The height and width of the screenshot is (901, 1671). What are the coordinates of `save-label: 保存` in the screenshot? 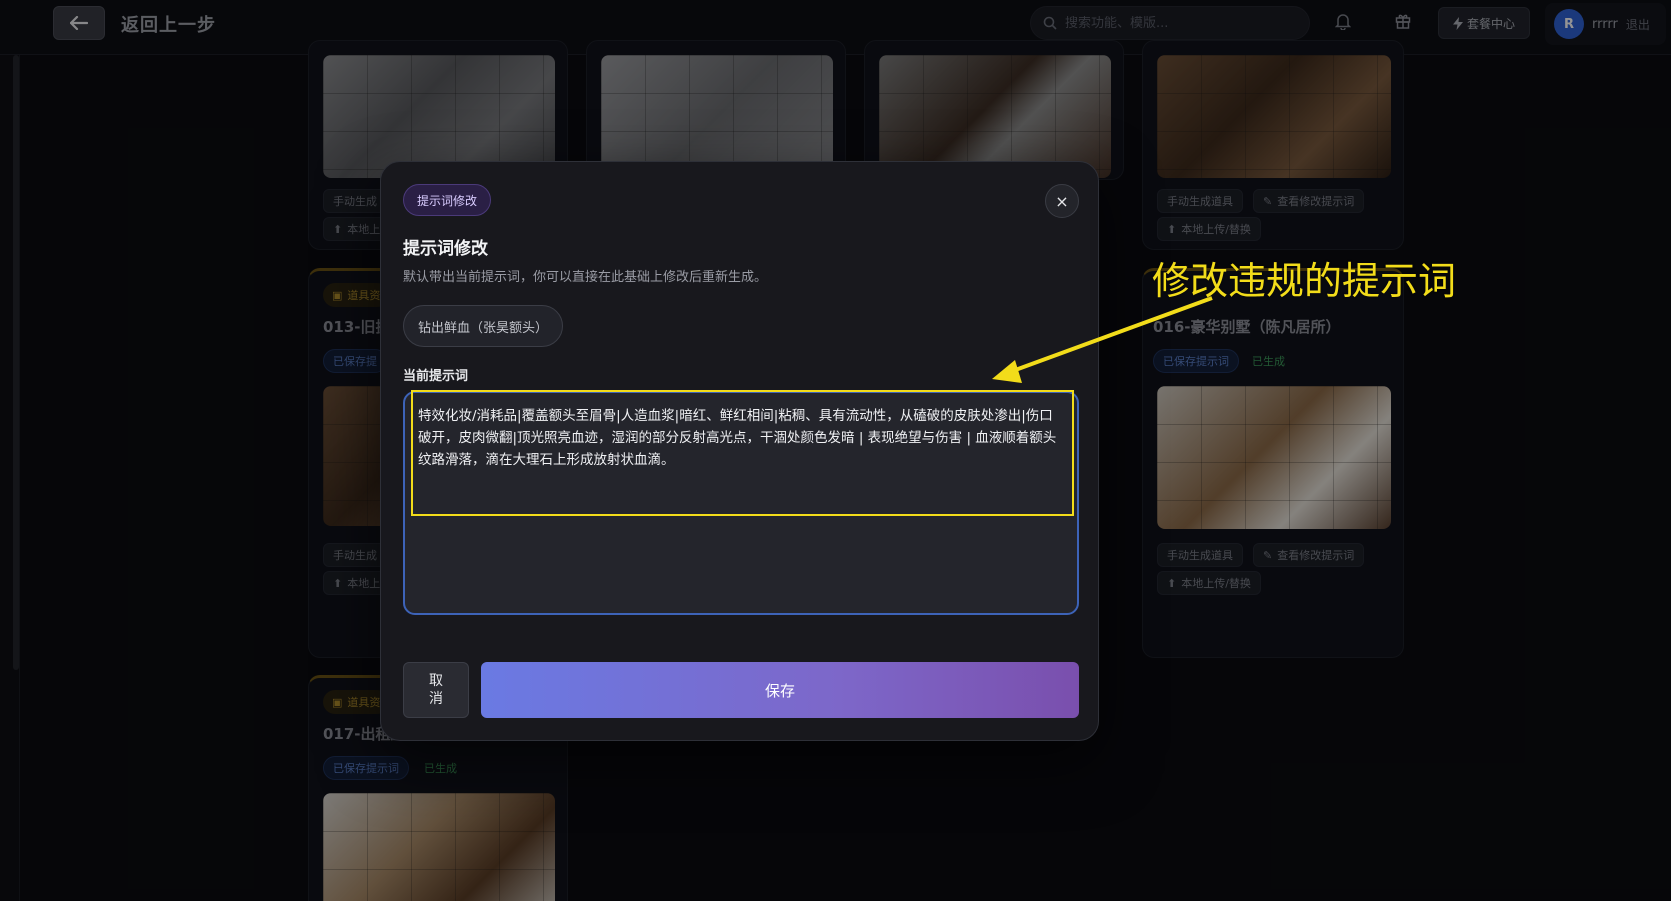 It's located at (779, 690).